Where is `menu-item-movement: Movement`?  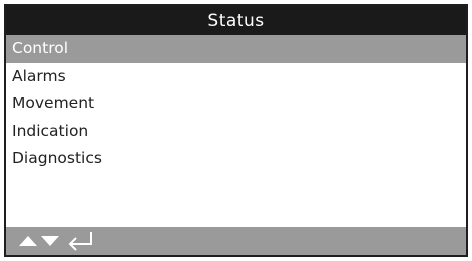 menu-item-movement: Movement is located at coordinates (236, 104).